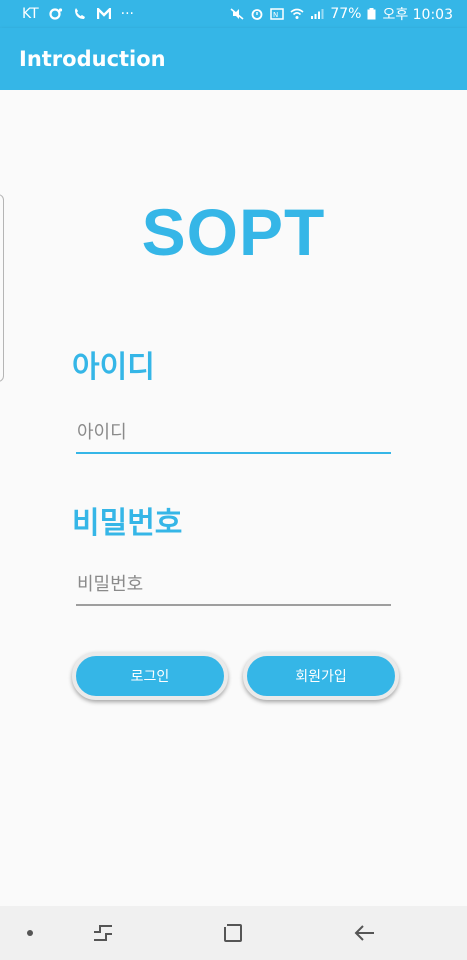  I want to click on mail-icon, so click(103, 13).